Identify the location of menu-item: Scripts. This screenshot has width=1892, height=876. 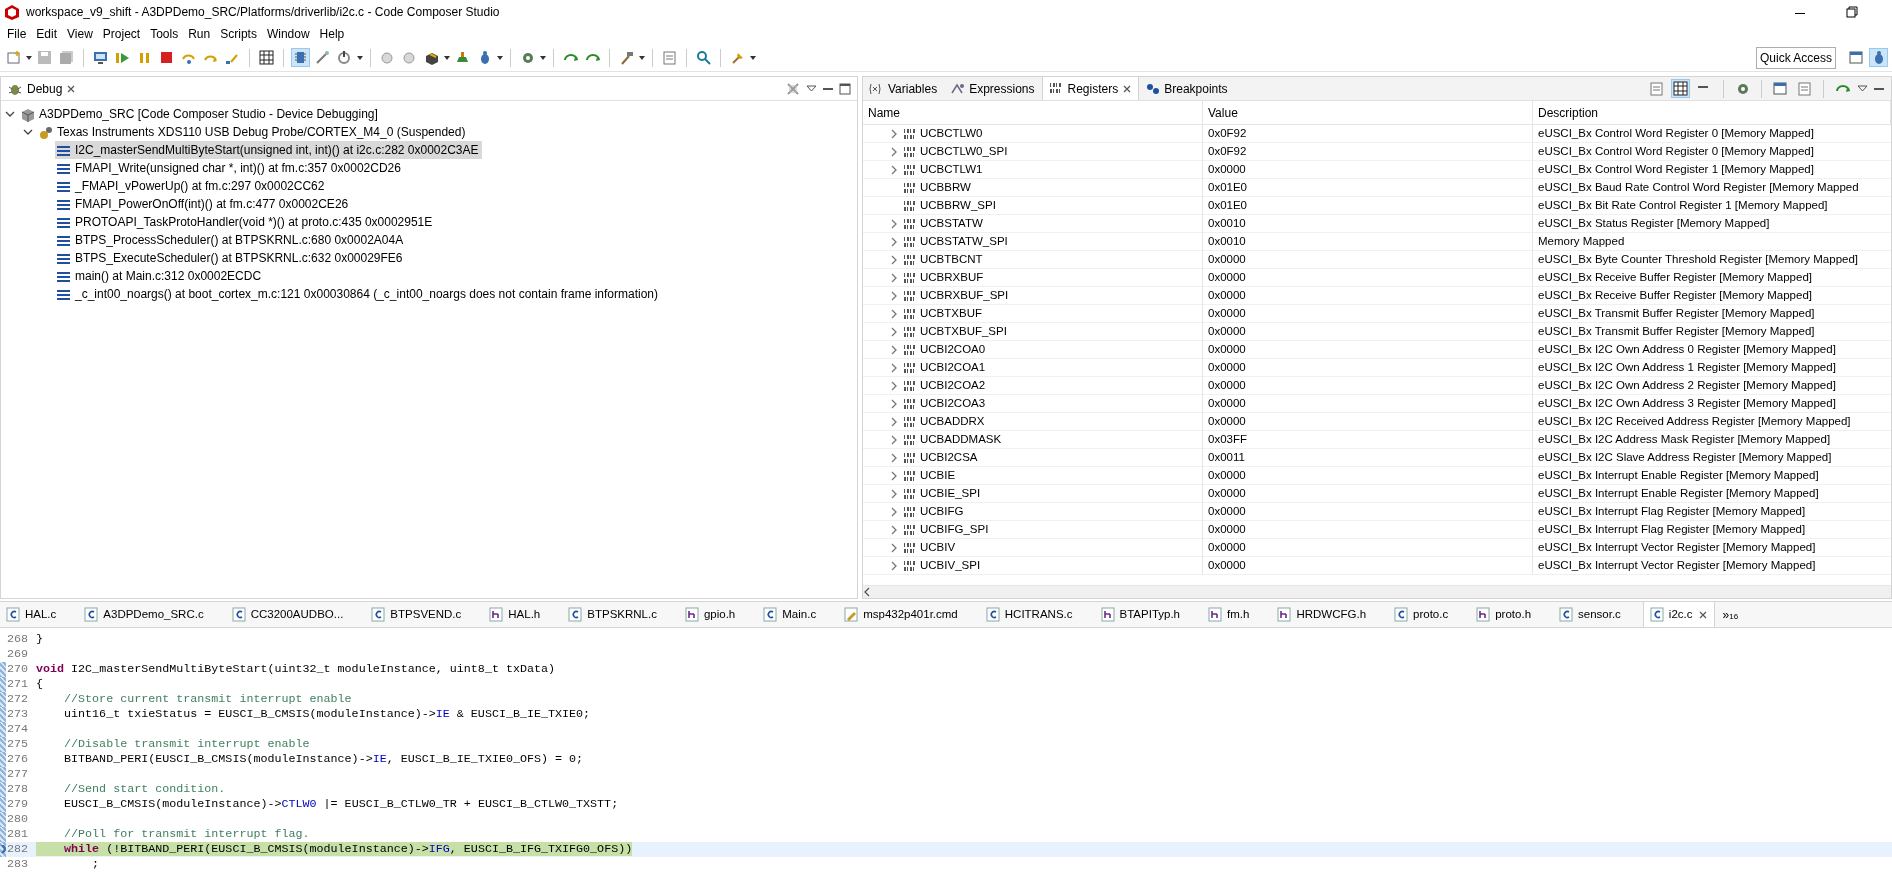
(240, 34).